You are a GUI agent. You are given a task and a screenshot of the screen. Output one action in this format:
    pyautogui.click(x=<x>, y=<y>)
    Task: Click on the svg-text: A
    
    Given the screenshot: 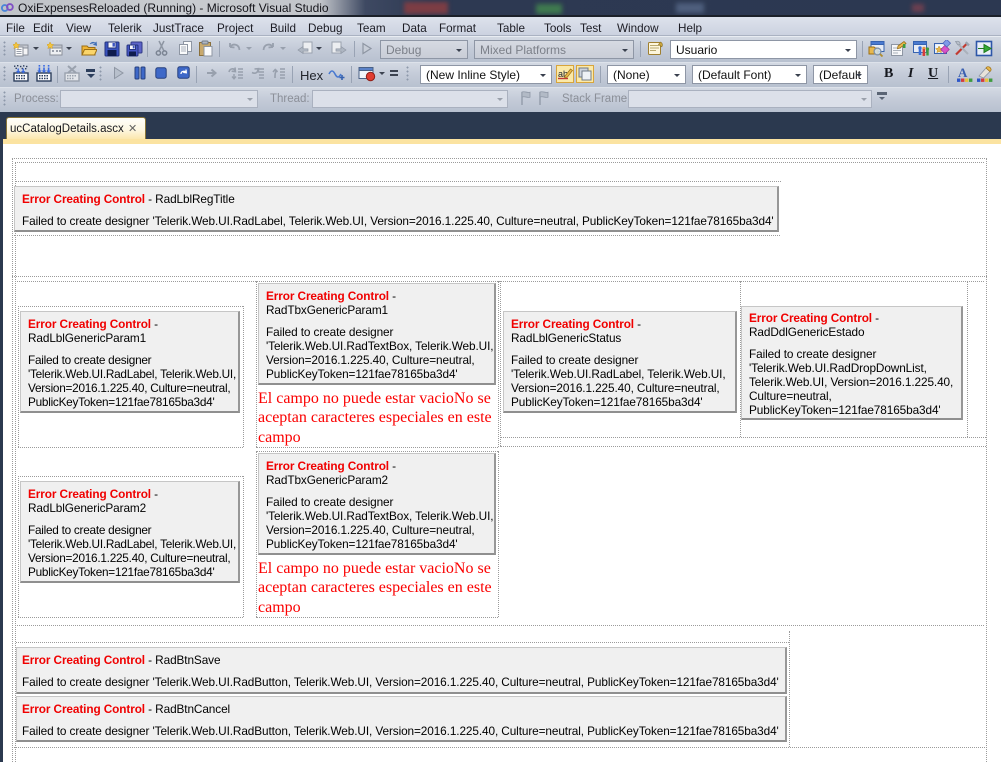 What is the action you would take?
    pyautogui.click(x=963, y=72)
    